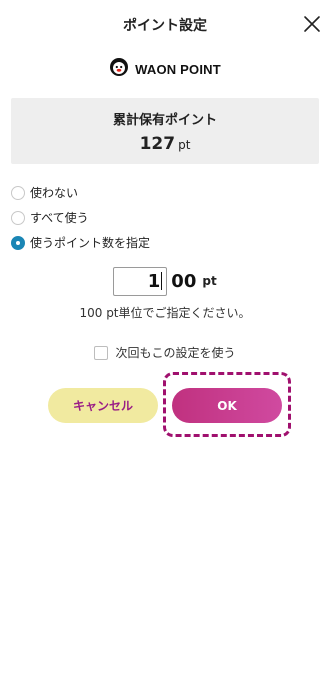 This screenshot has height=680, width=330. What do you see at coordinates (184, 281) in the screenshot?
I see `amount-suffix: 00` at bounding box center [184, 281].